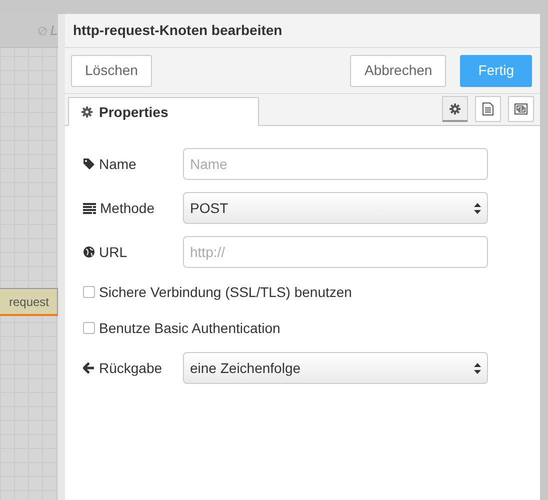  Describe the element at coordinates (177, 30) in the screenshot. I see `dialog-title: http-request-Knoten bearbeiten` at that location.